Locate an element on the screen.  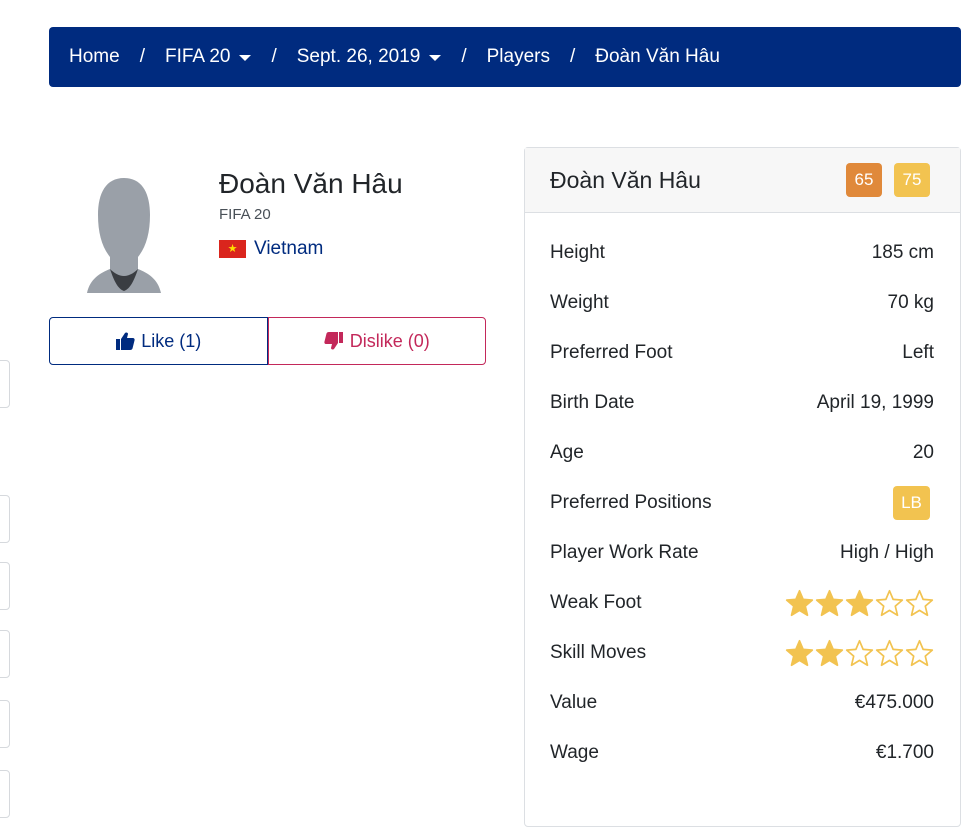
row-label: Height is located at coordinates (577, 252).